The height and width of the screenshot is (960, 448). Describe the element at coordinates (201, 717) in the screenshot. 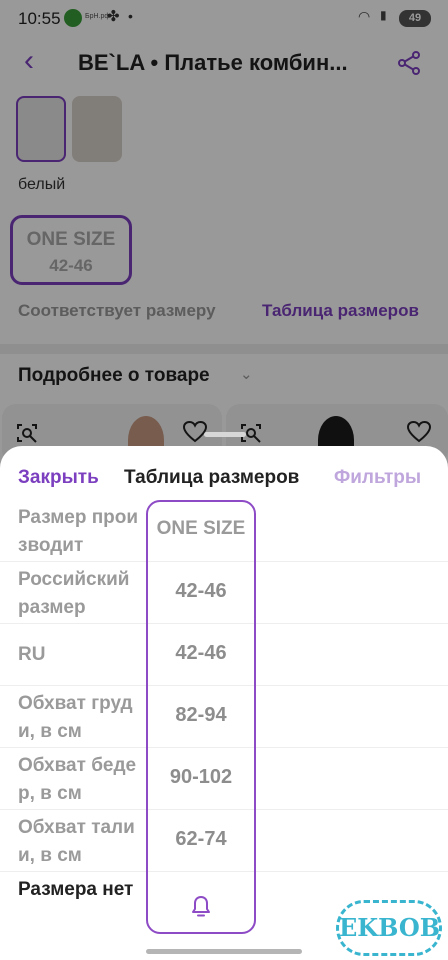

I see `selected-size-column` at that location.